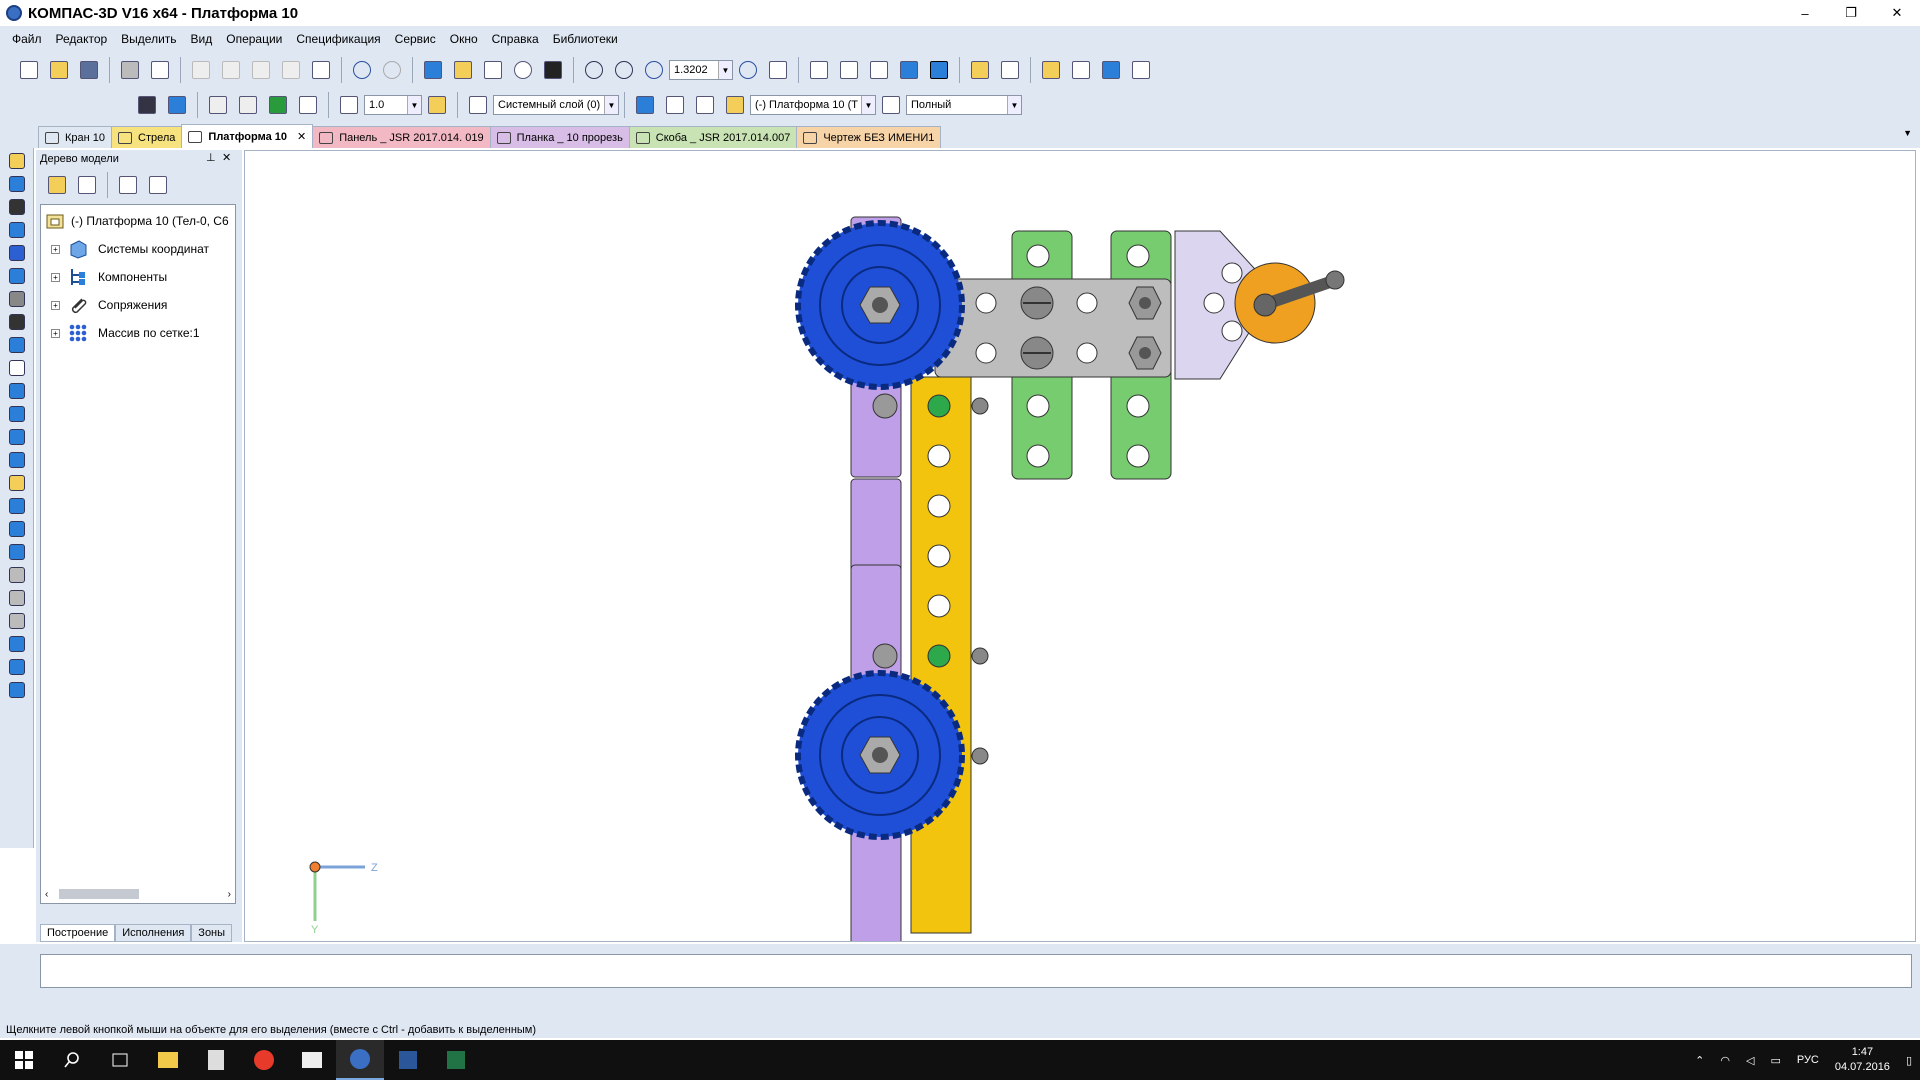 The width and height of the screenshot is (1920, 1080). Describe the element at coordinates (349, 105) in the screenshot. I see `grid-icon` at that location.